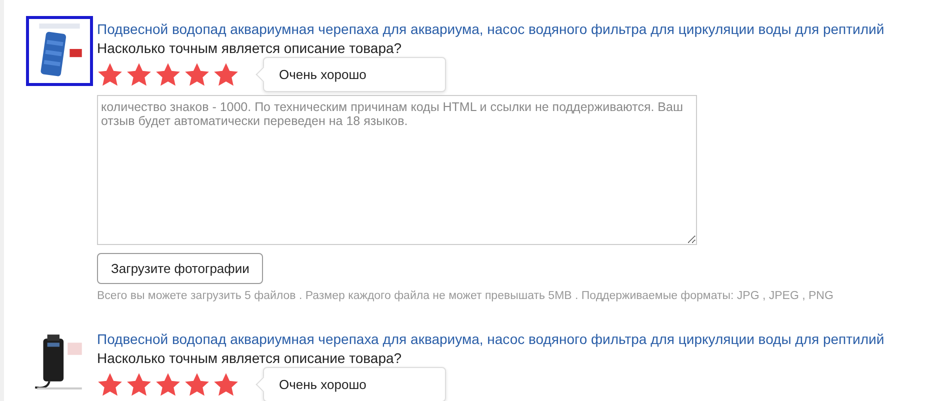 Image resolution: width=929 pixels, height=401 pixels. What do you see at coordinates (59, 51) in the screenshot?
I see `product-thumbnail` at bounding box center [59, 51].